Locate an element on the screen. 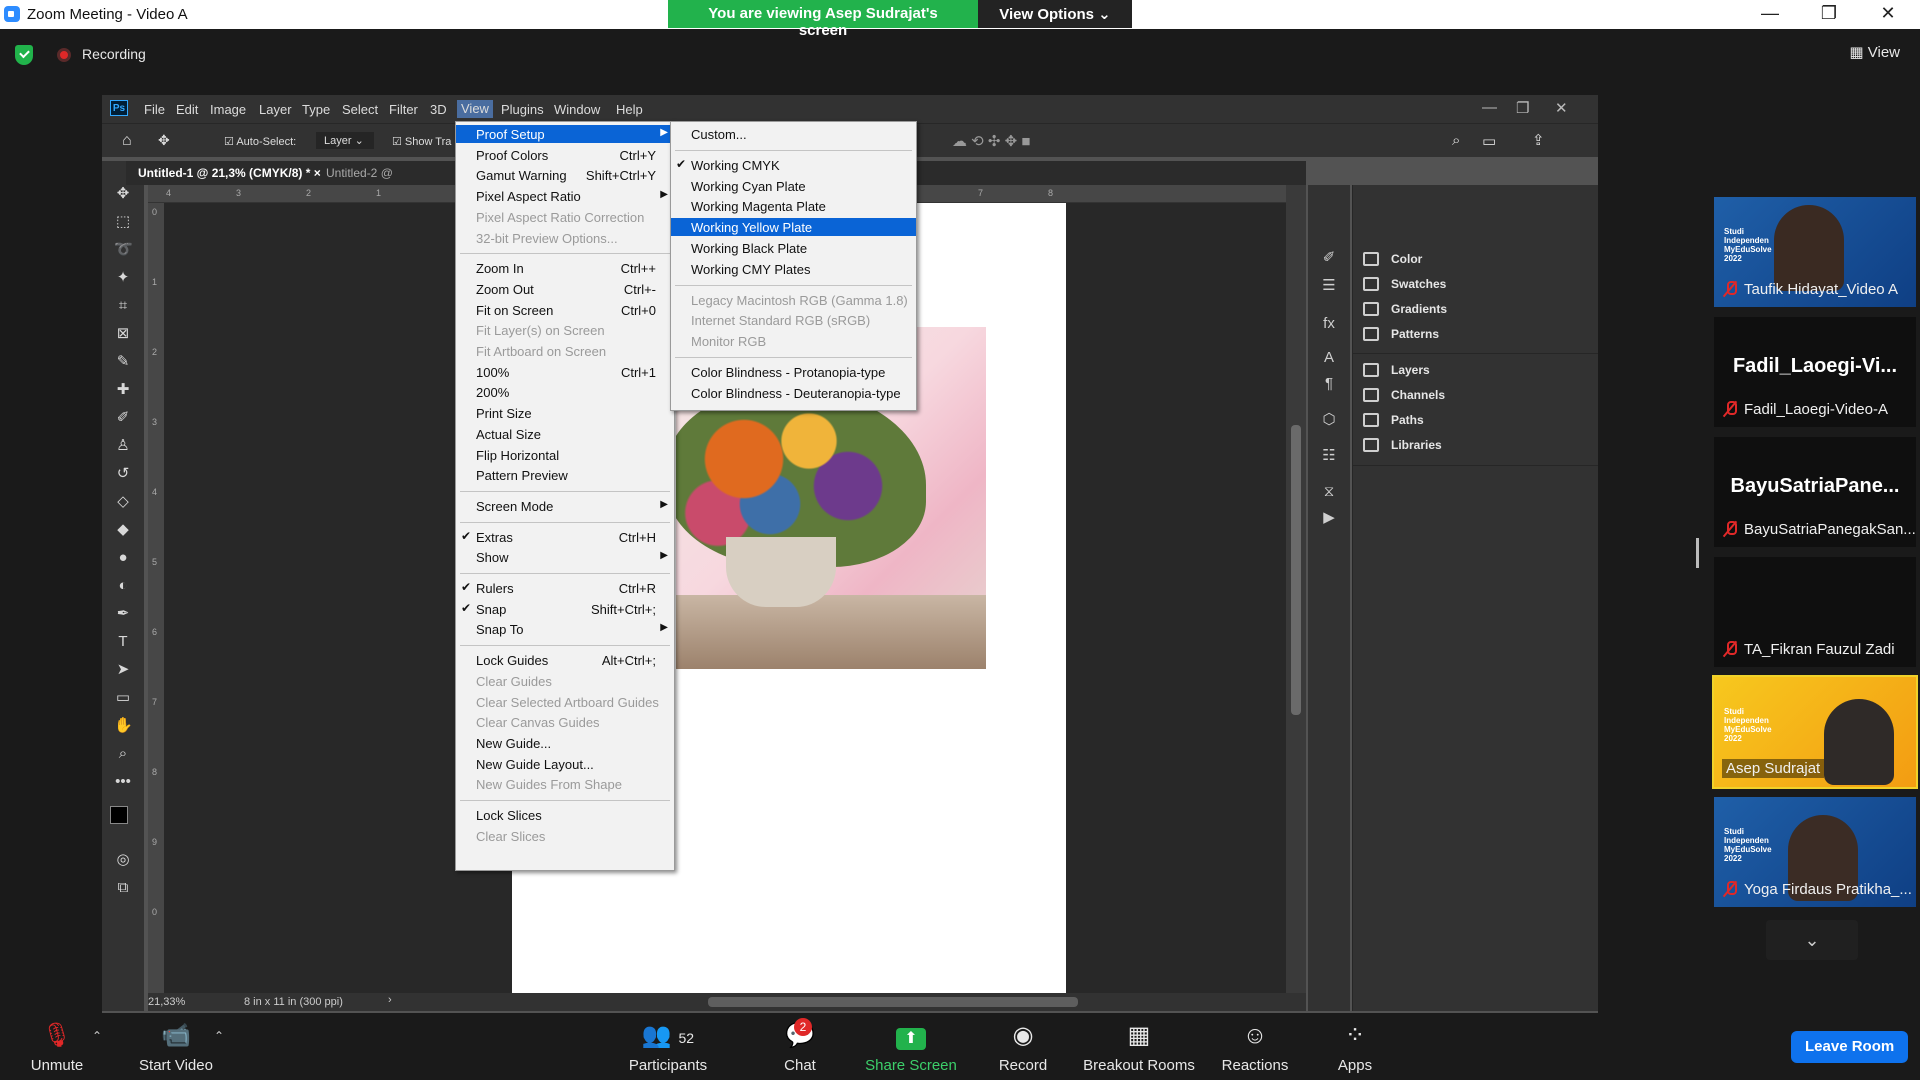 The width and height of the screenshot is (1920, 1080). path-select-icon: ➤ is located at coordinates (123, 670).